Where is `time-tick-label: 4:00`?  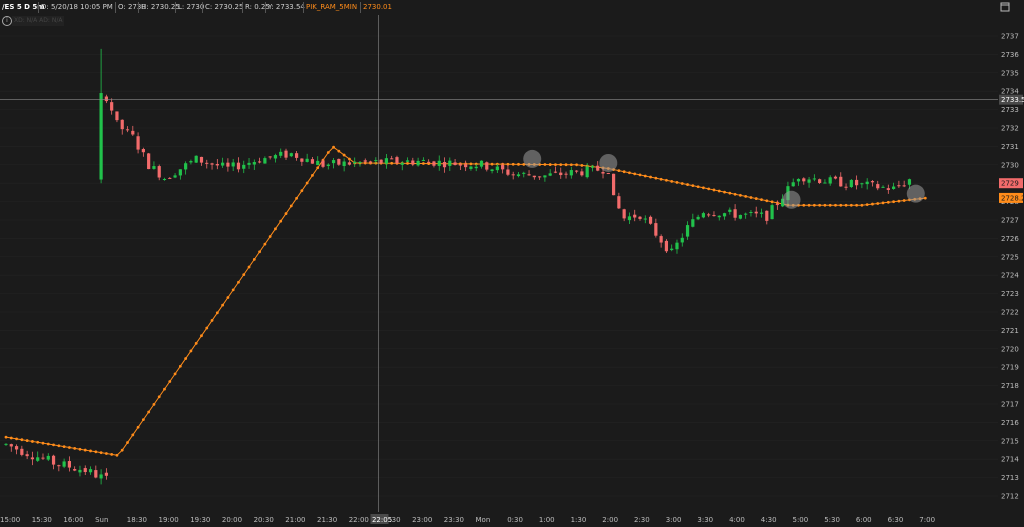 time-tick-label: 4:00 is located at coordinates (737, 520).